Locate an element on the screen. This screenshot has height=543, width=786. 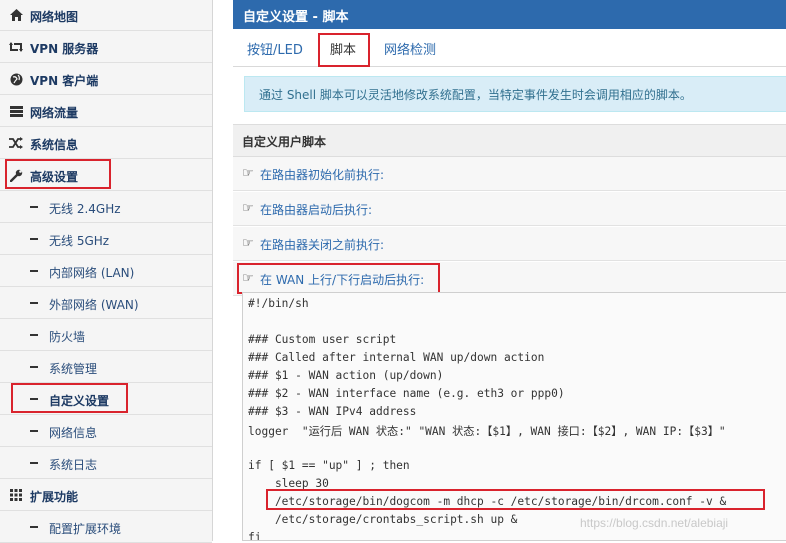
grid-icon is located at coordinates (16, 495).